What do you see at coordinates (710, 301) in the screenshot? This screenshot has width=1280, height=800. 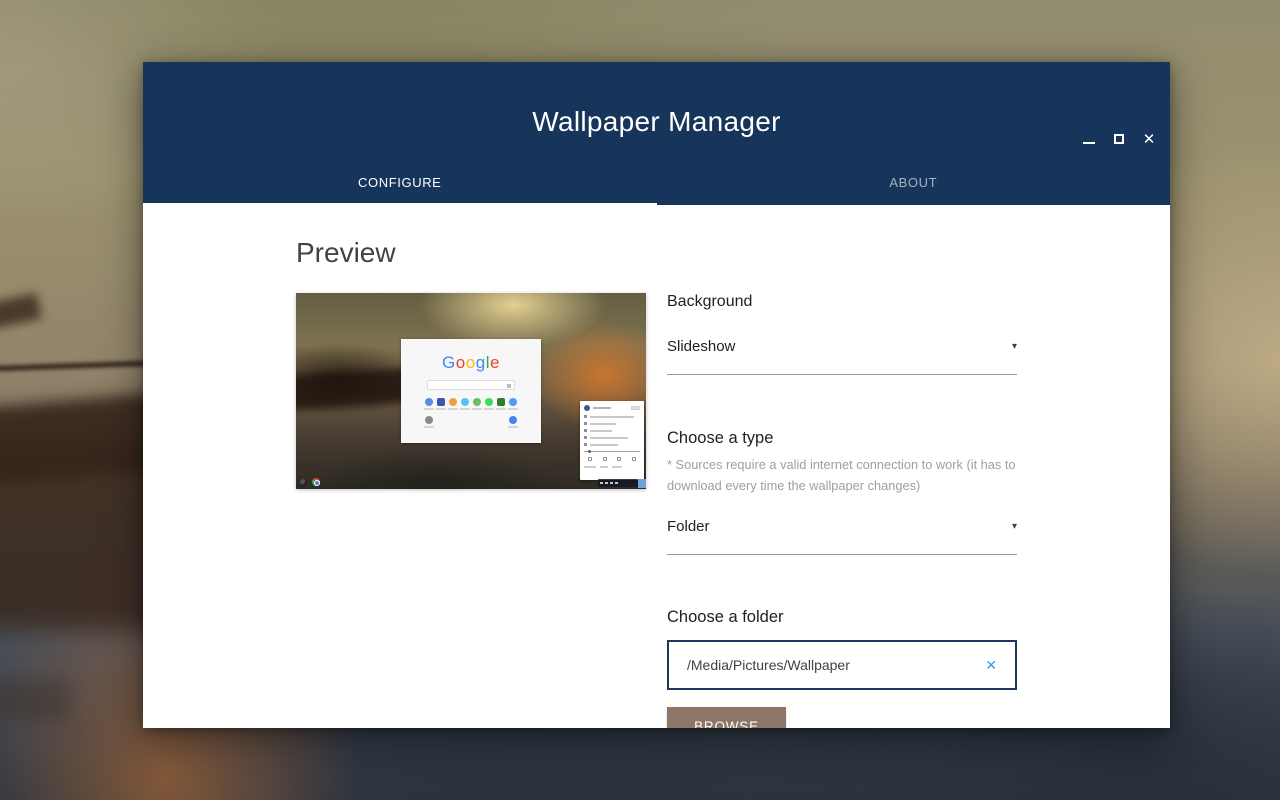 I see `background-label: Background` at bounding box center [710, 301].